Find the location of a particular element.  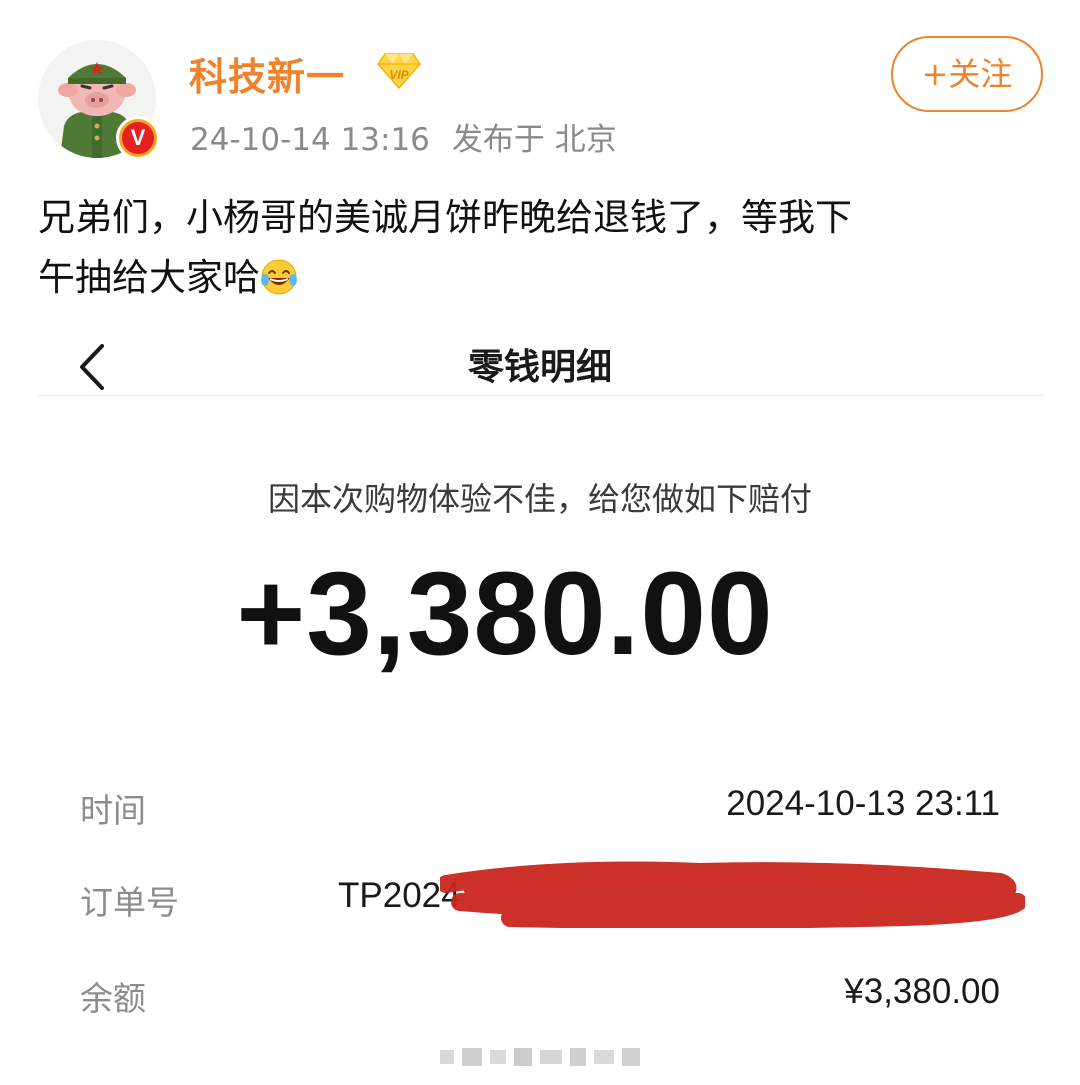

blurred-watermark is located at coordinates (540, 1057).